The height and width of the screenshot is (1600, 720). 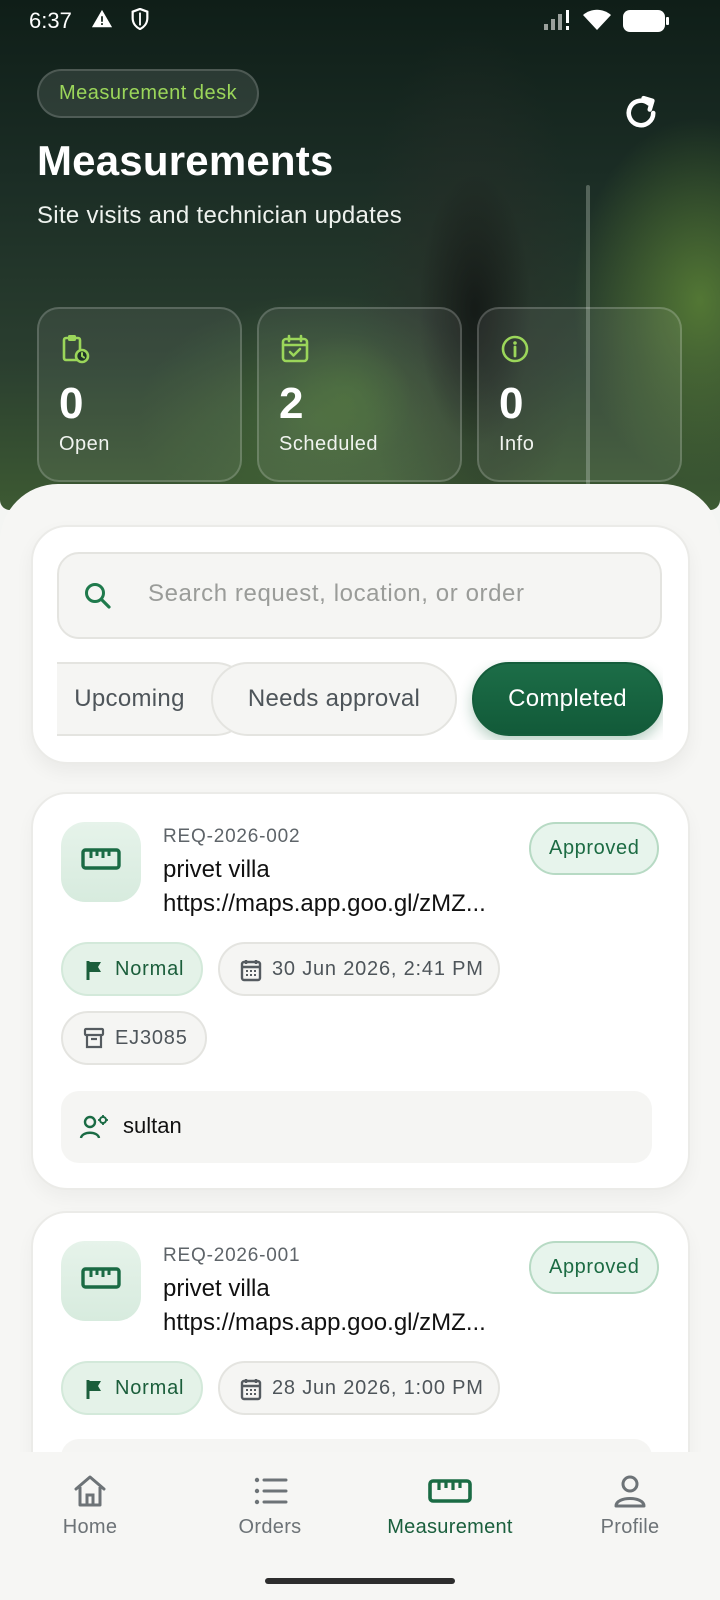 I want to click on stat-open-label: Open, so click(x=84, y=444).